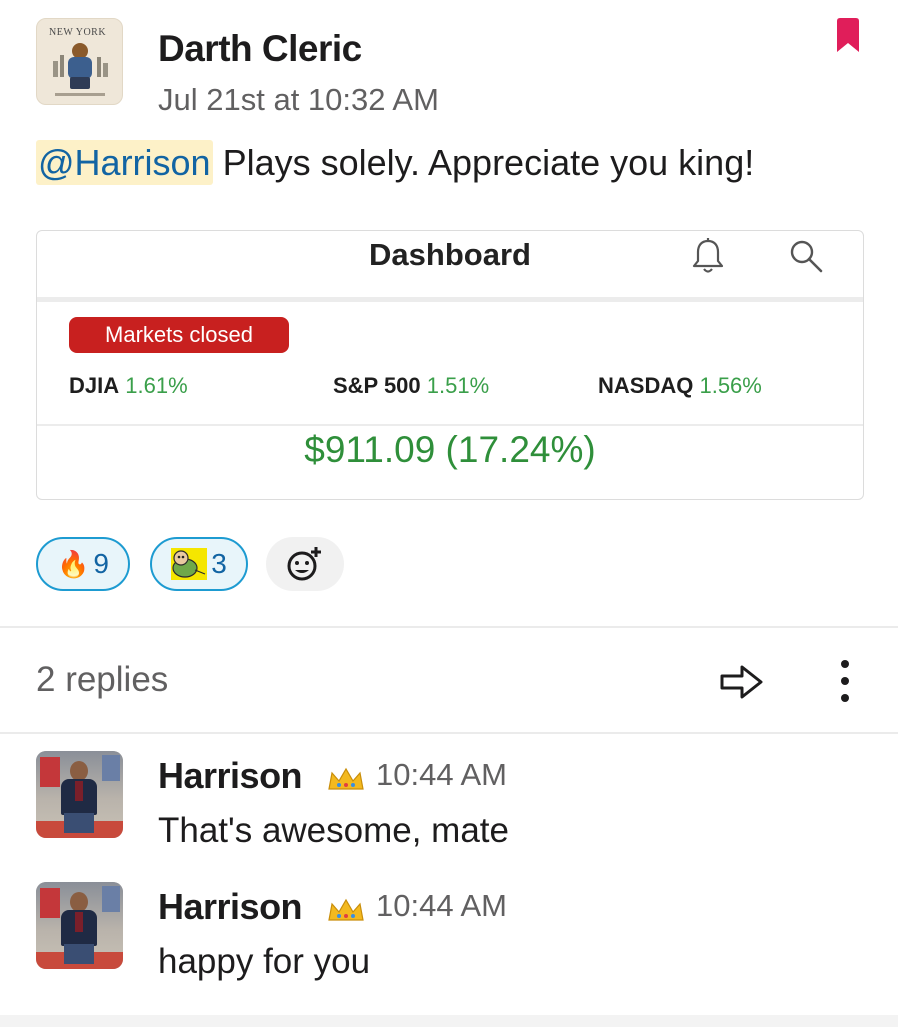  I want to click on replies-count: 2 replies, so click(102, 680).